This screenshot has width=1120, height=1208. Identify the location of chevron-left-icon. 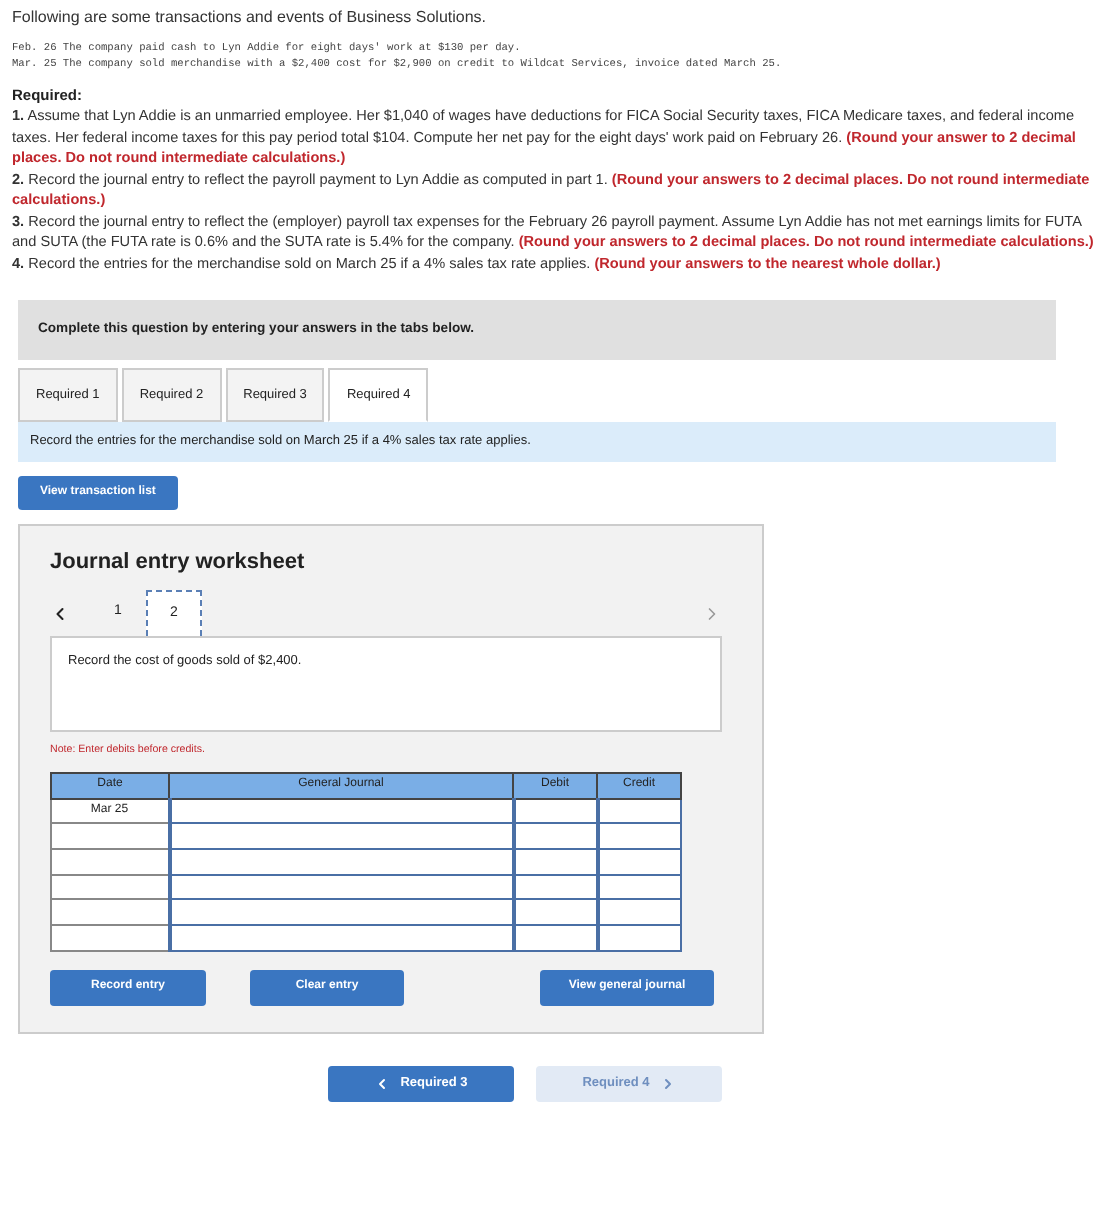
(382, 1084).